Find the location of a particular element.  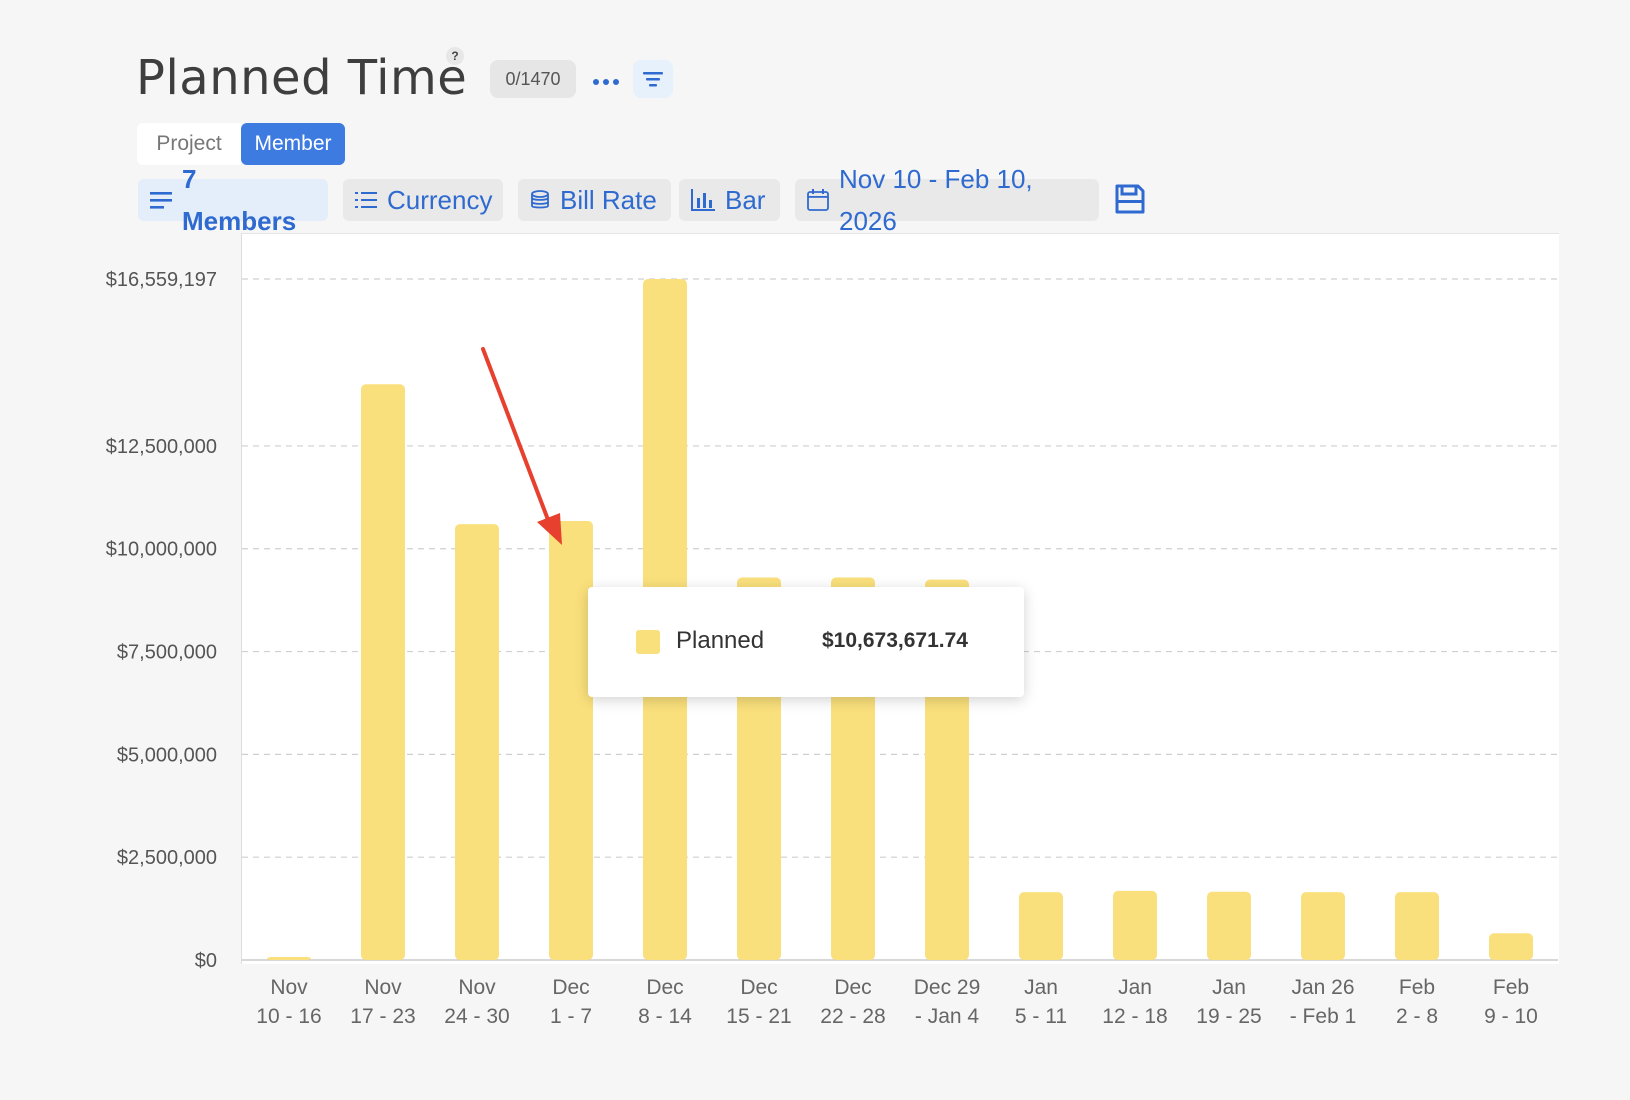

y-tick-label: $0 is located at coordinates (206, 961).